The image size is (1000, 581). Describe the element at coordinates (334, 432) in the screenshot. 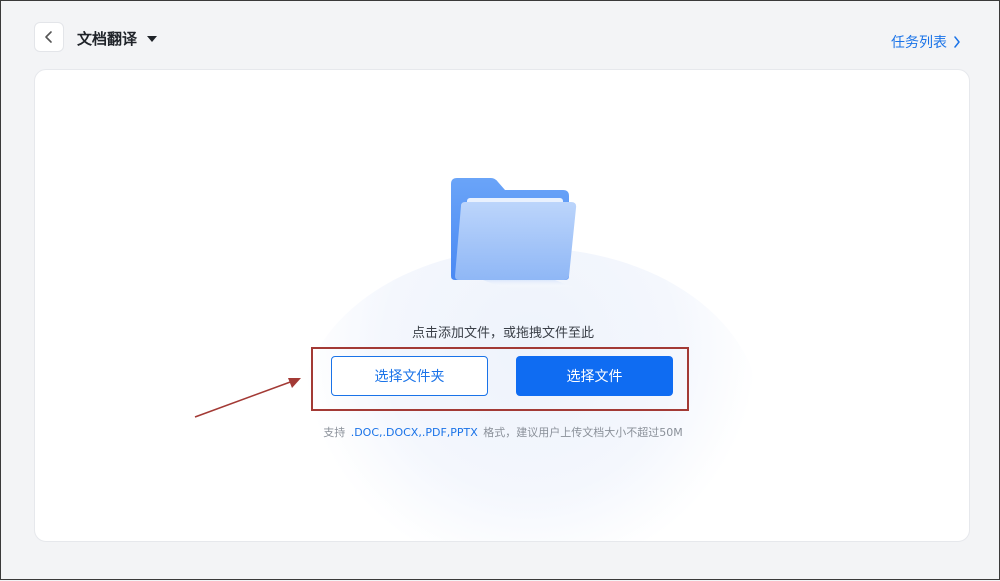

I see `support-prefix: 支持` at that location.